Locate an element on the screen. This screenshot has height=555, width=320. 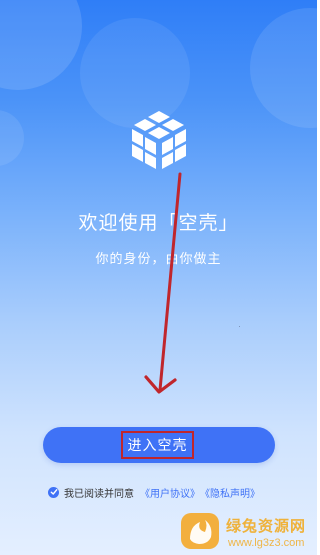
watermark: 绿兔资源网 www.lg3z3.com is located at coordinates (246, 531).